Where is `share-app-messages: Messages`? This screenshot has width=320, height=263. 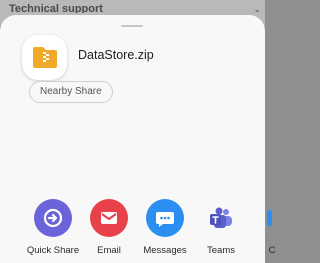 share-app-messages: Messages is located at coordinates (165, 227).